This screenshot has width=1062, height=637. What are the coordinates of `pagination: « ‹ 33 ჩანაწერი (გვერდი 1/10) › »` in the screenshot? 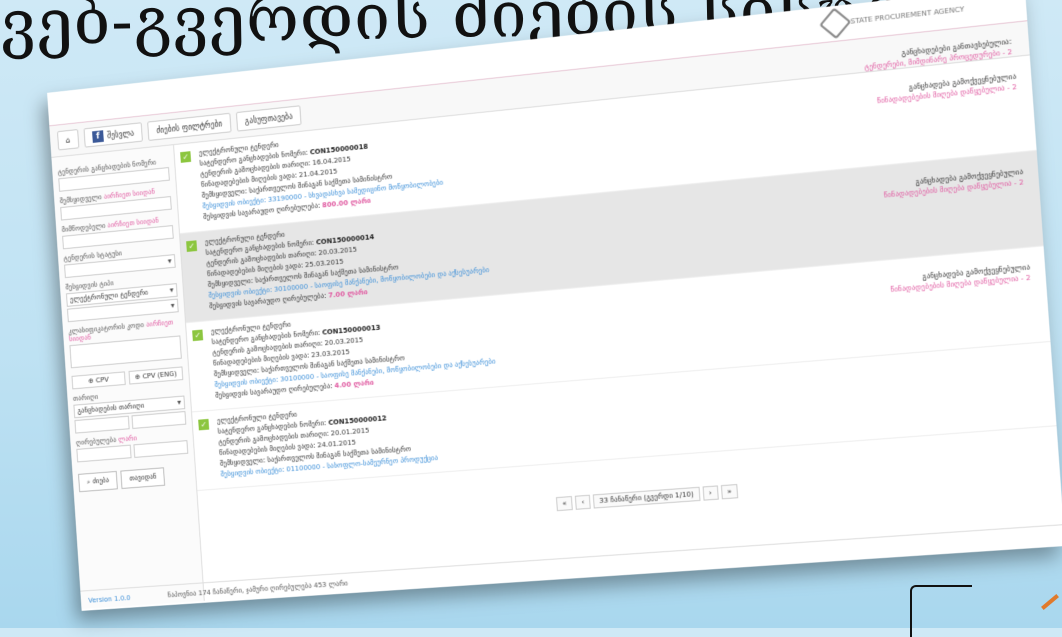 It's located at (647, 497).